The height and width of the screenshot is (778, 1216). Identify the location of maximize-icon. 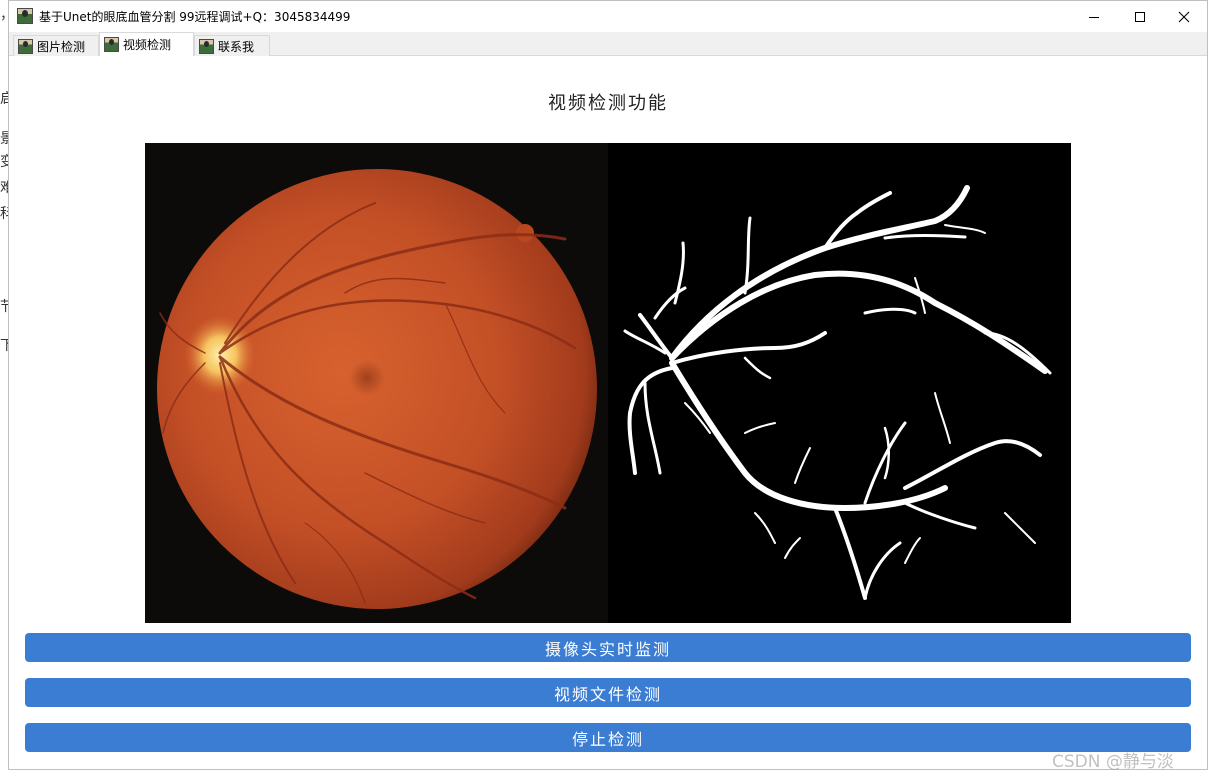
(1140, 16).